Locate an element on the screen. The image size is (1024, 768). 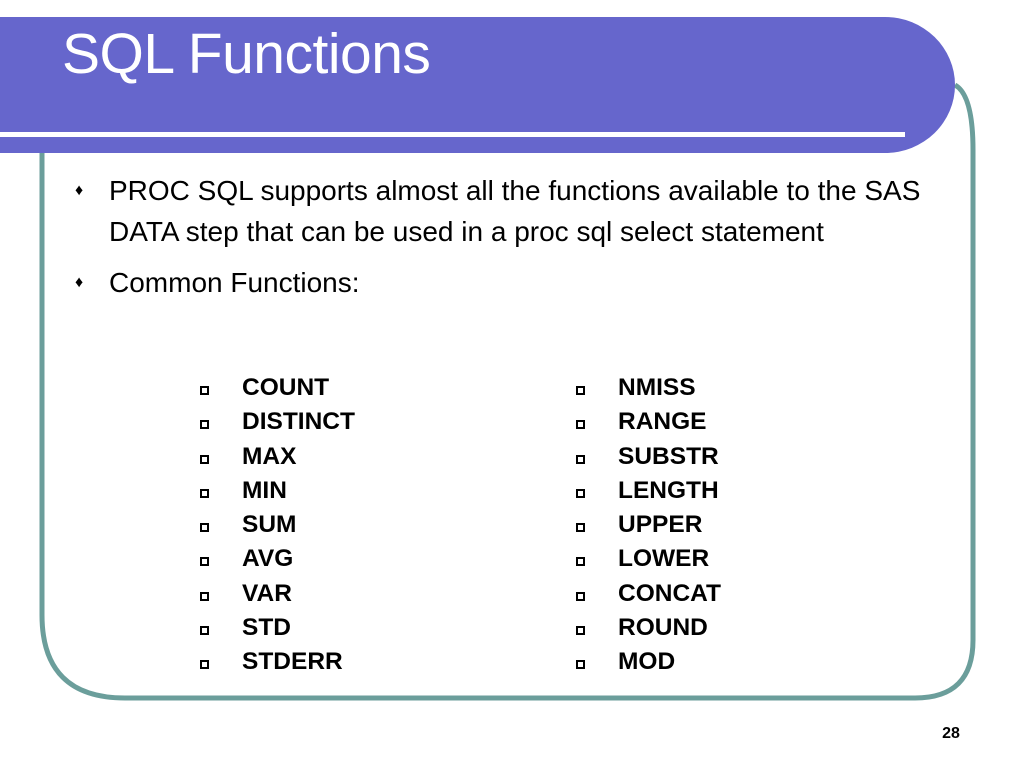
bullet-text: Common Functions: is located at coordinates (234, 282).